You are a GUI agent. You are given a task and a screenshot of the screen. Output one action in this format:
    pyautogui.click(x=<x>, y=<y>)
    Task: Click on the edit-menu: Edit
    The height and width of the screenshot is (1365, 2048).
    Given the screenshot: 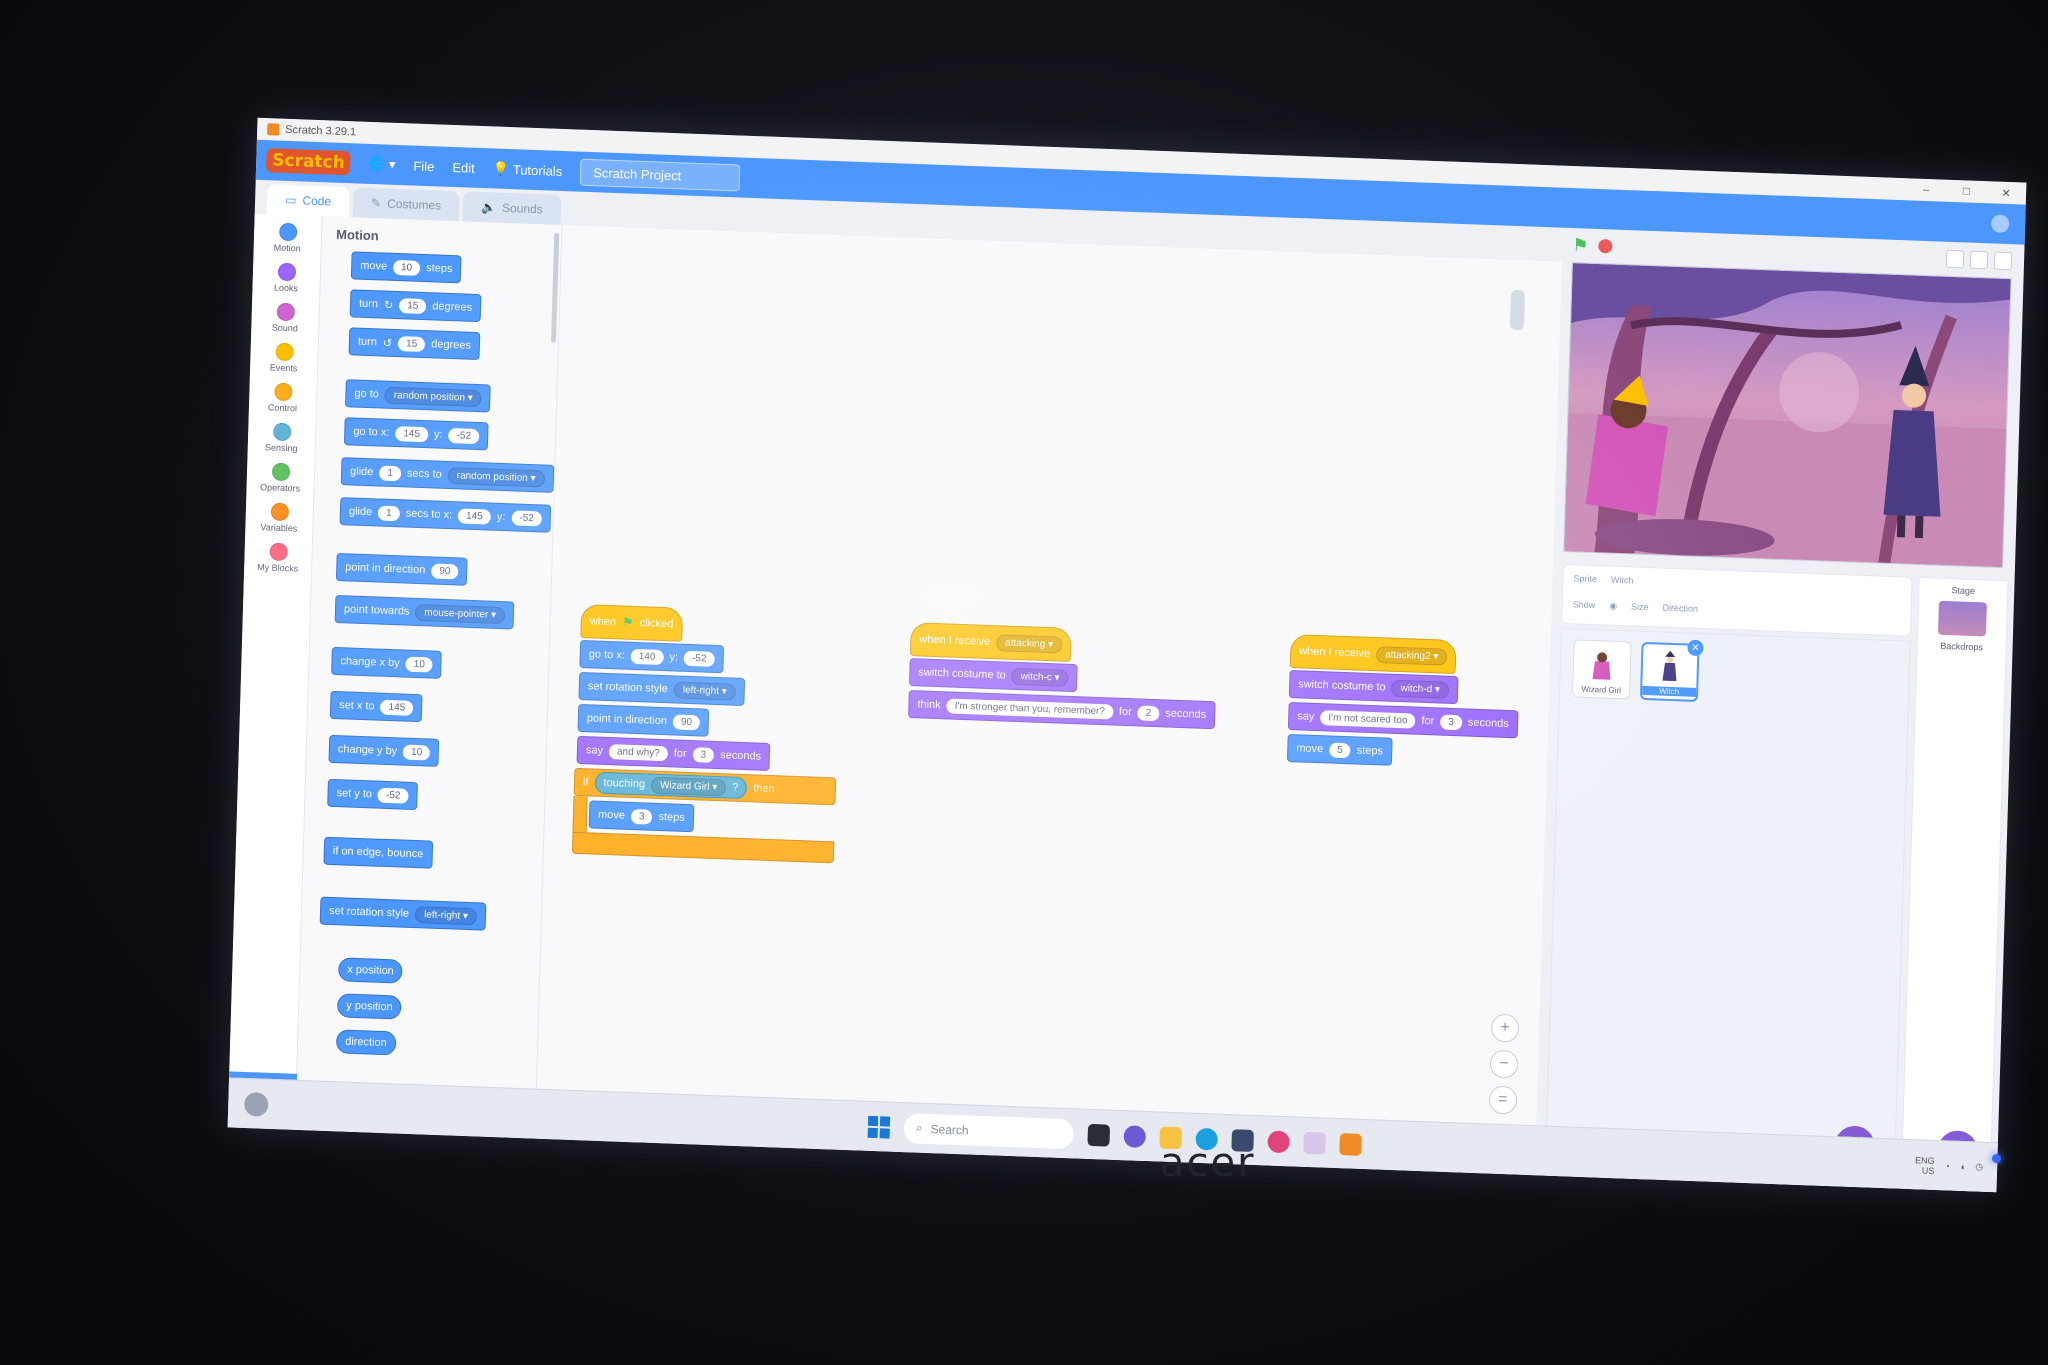 What is the action you would take?
    pyautogui.click(x=463, y=167)
    